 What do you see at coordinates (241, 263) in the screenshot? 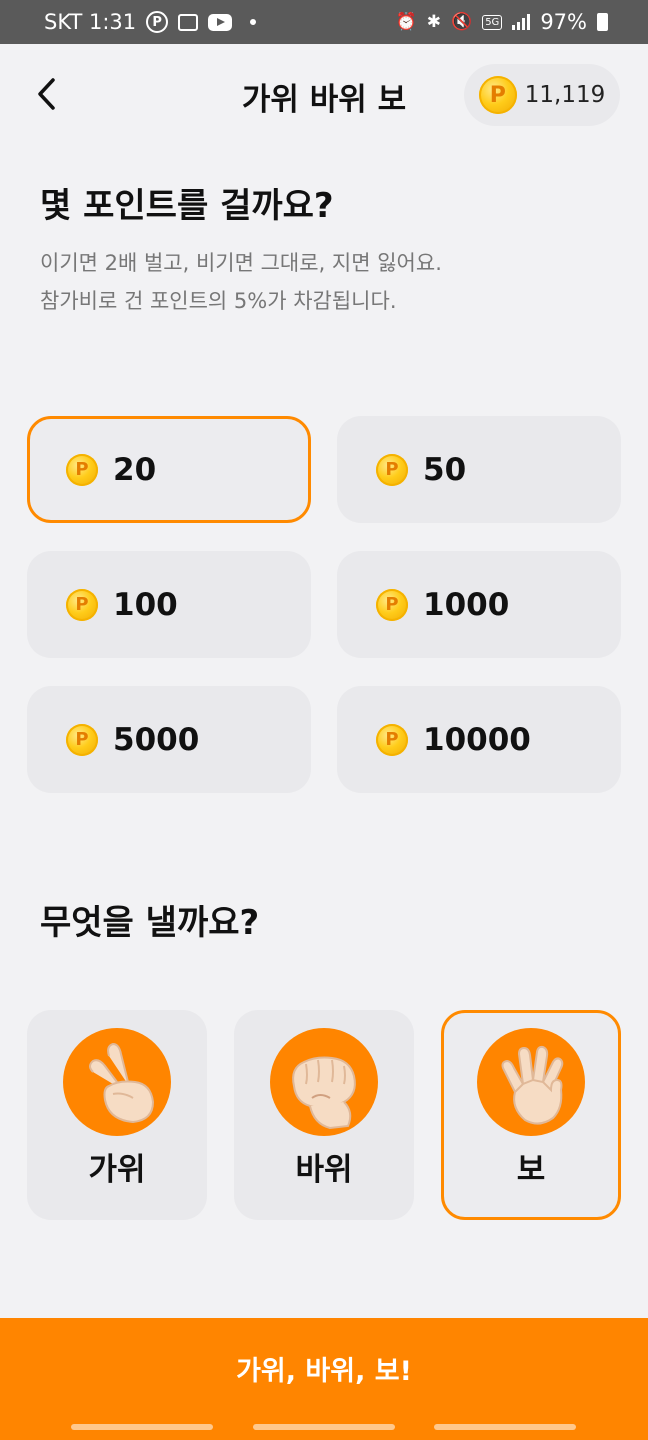
I see `bet-description-line1: 이기면 2배 벌고, 비기면 그대로, 지면 잃어요.` at bounding box center [241, 263].